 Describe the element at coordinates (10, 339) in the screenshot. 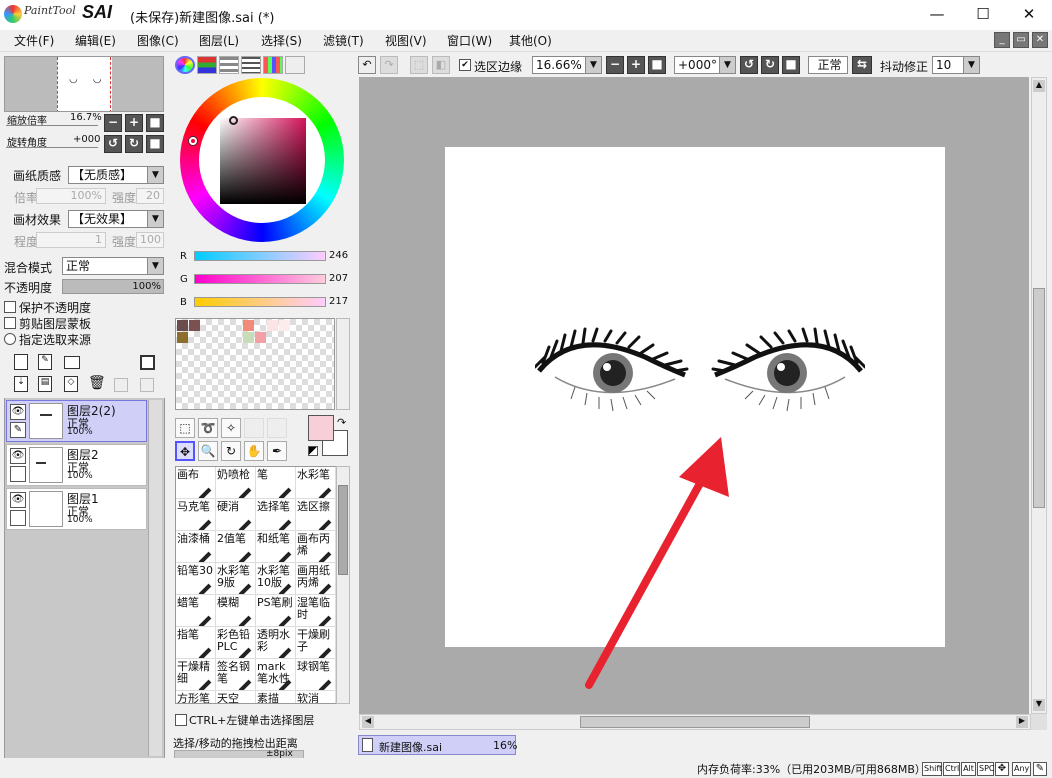

I see `selection-source-radio` at that location.